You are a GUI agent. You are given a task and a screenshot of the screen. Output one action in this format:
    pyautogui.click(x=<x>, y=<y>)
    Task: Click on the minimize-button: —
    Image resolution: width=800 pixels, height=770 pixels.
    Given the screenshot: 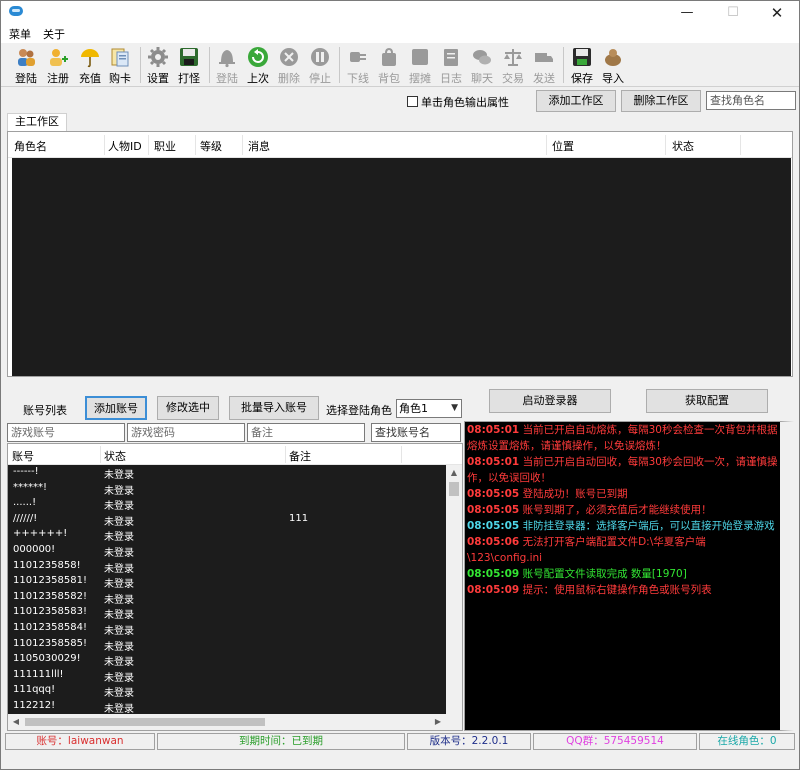 What is the action you would take?
    pyautogui.click(x=687, y=13)
    